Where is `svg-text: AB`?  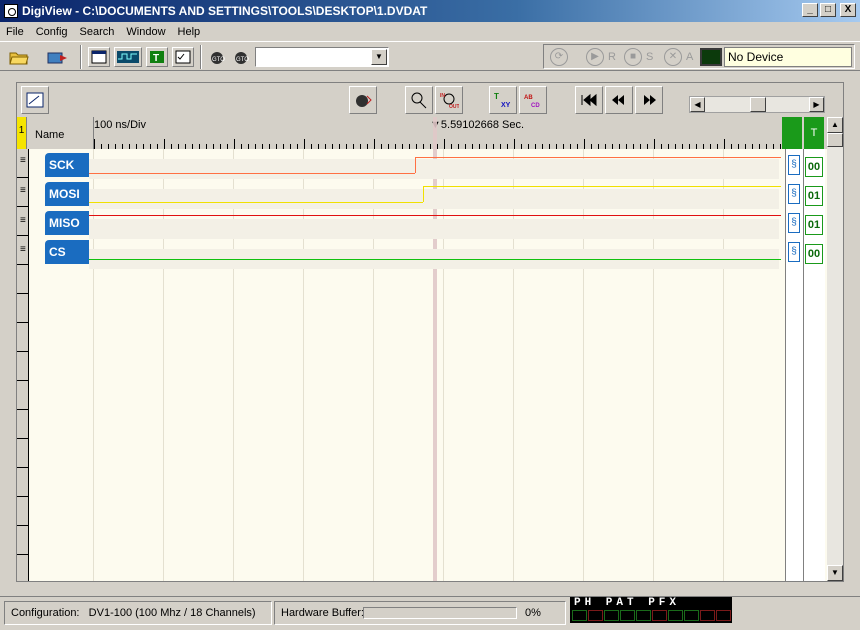 svg-text: AB is located at coordinates (528, 98).